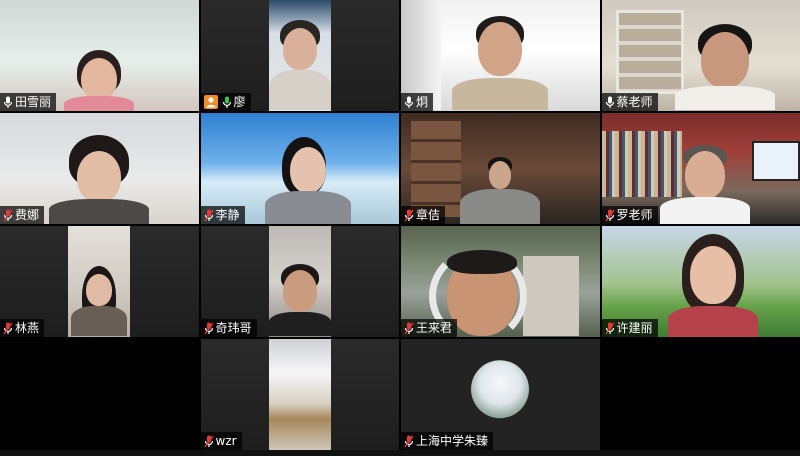 The image size is (800, 456). I want to click on video-tile-qi-weige: 奇玮哥, so click(299, 281).